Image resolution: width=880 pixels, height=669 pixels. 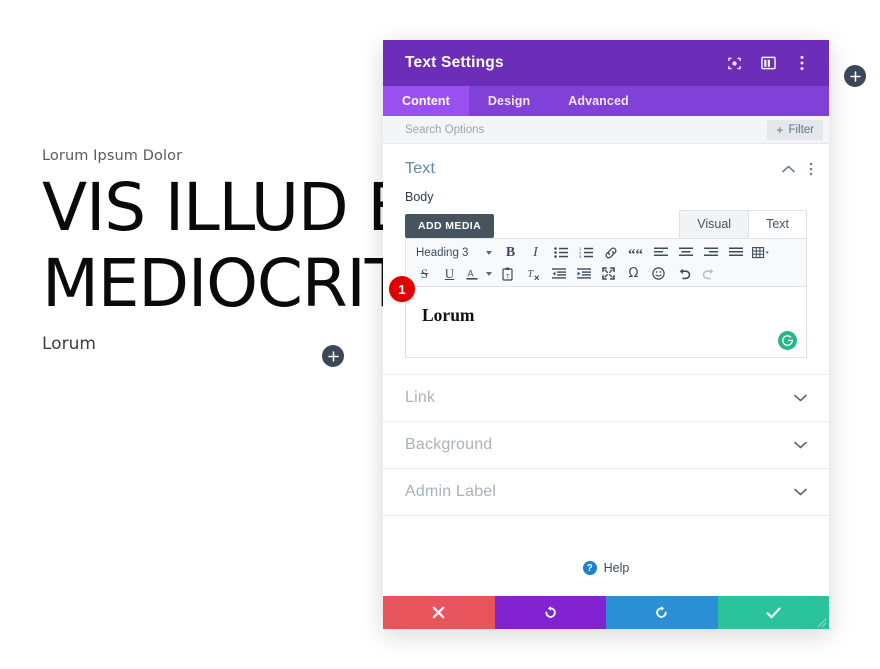 What do you see at coordinates (449, 444) in the screenshot?
I see `accordion-background-label: Background` at bounding box center [449, 444].